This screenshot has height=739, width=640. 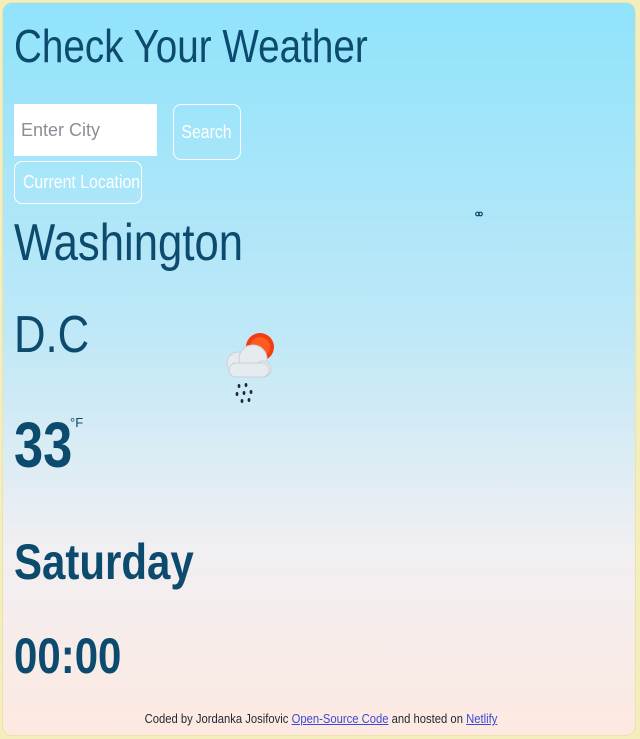 What do you see at coordinates (191, 46) in the screenshot?
I see `page-title: Check Your Weather` at bounding box center [191, 46].